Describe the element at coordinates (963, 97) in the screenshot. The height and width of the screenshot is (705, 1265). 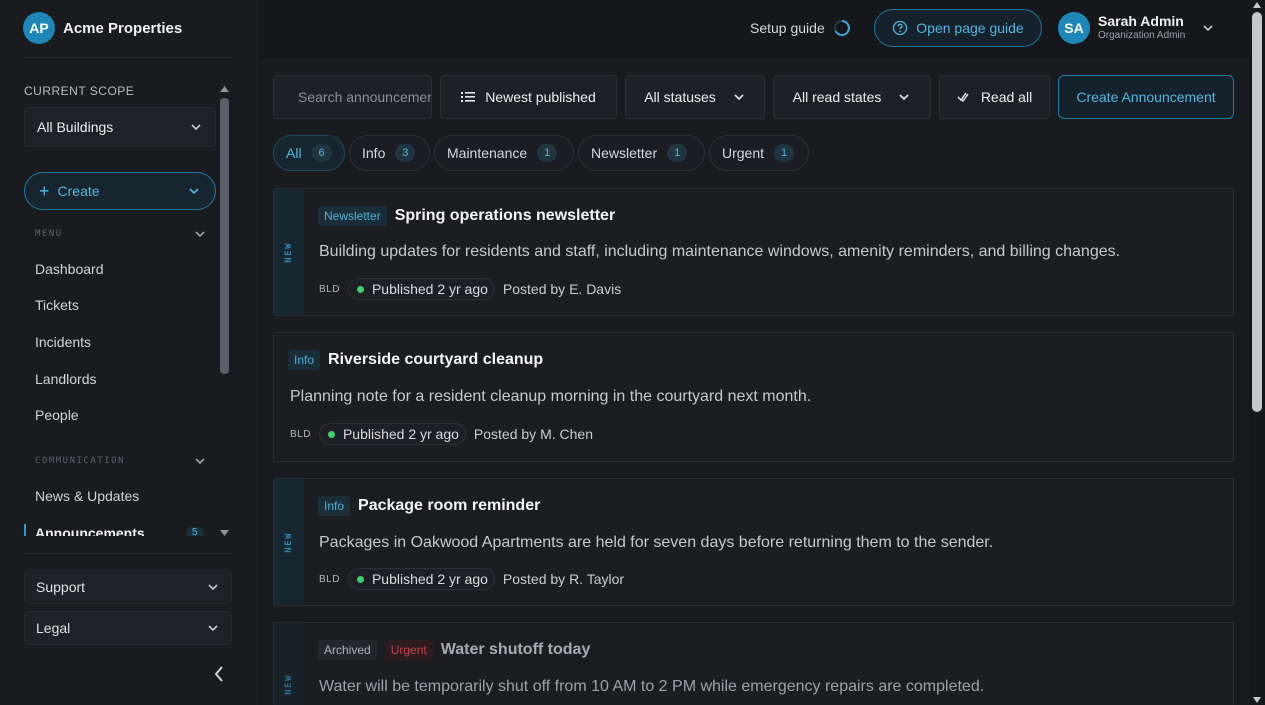
I see `double-check-icon` at that location.